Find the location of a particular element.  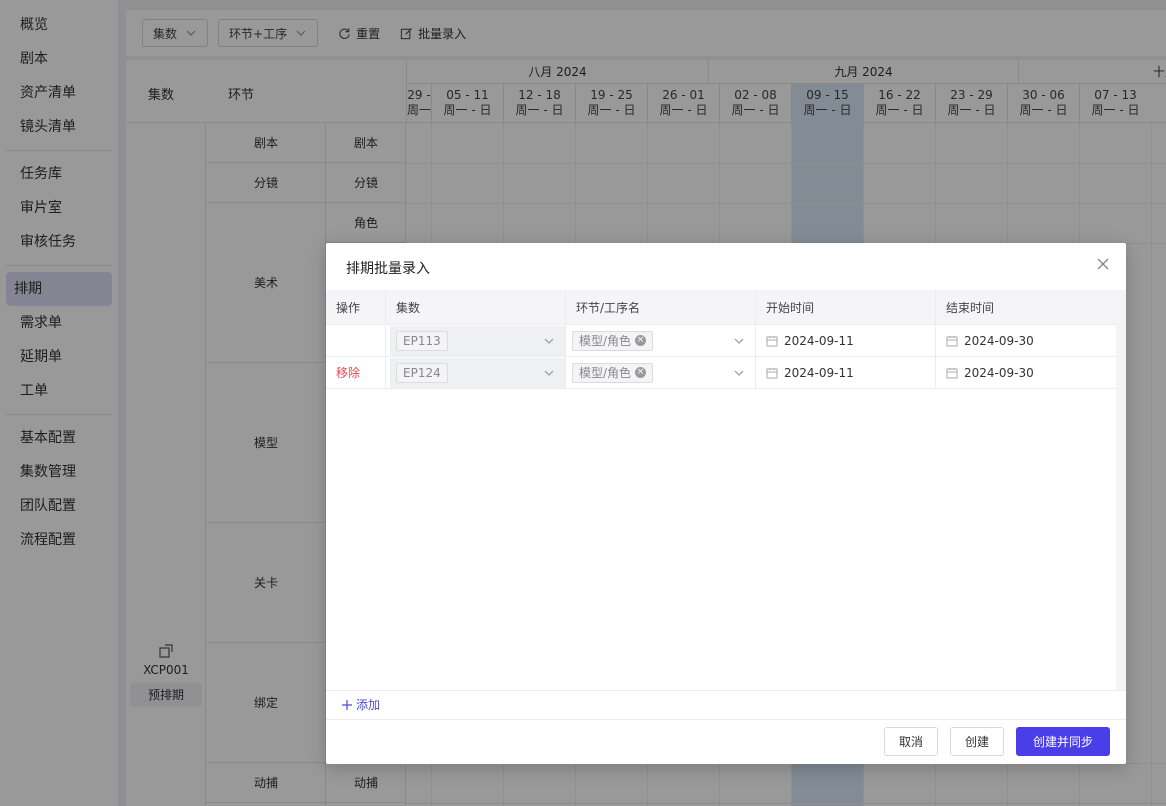

column-header-operation: 操作 is located at coordinates (356, 307).